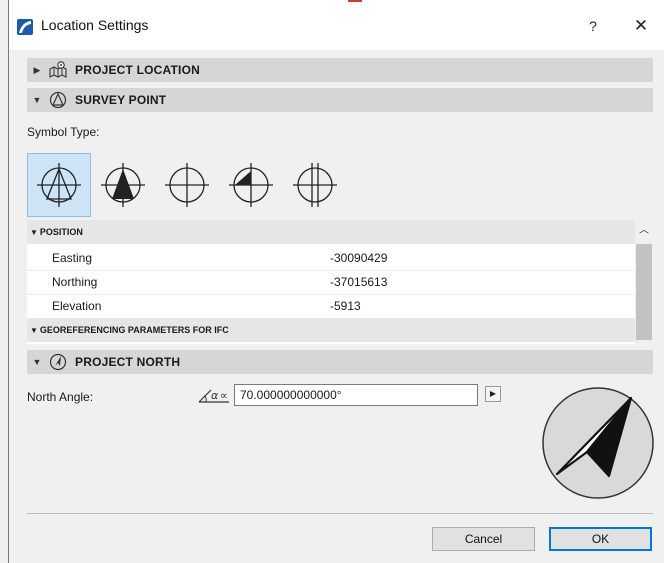  Describe the element at coordinates (60, 397) in the screenshot. I see `north-angle-label: North Angle:` at that location.